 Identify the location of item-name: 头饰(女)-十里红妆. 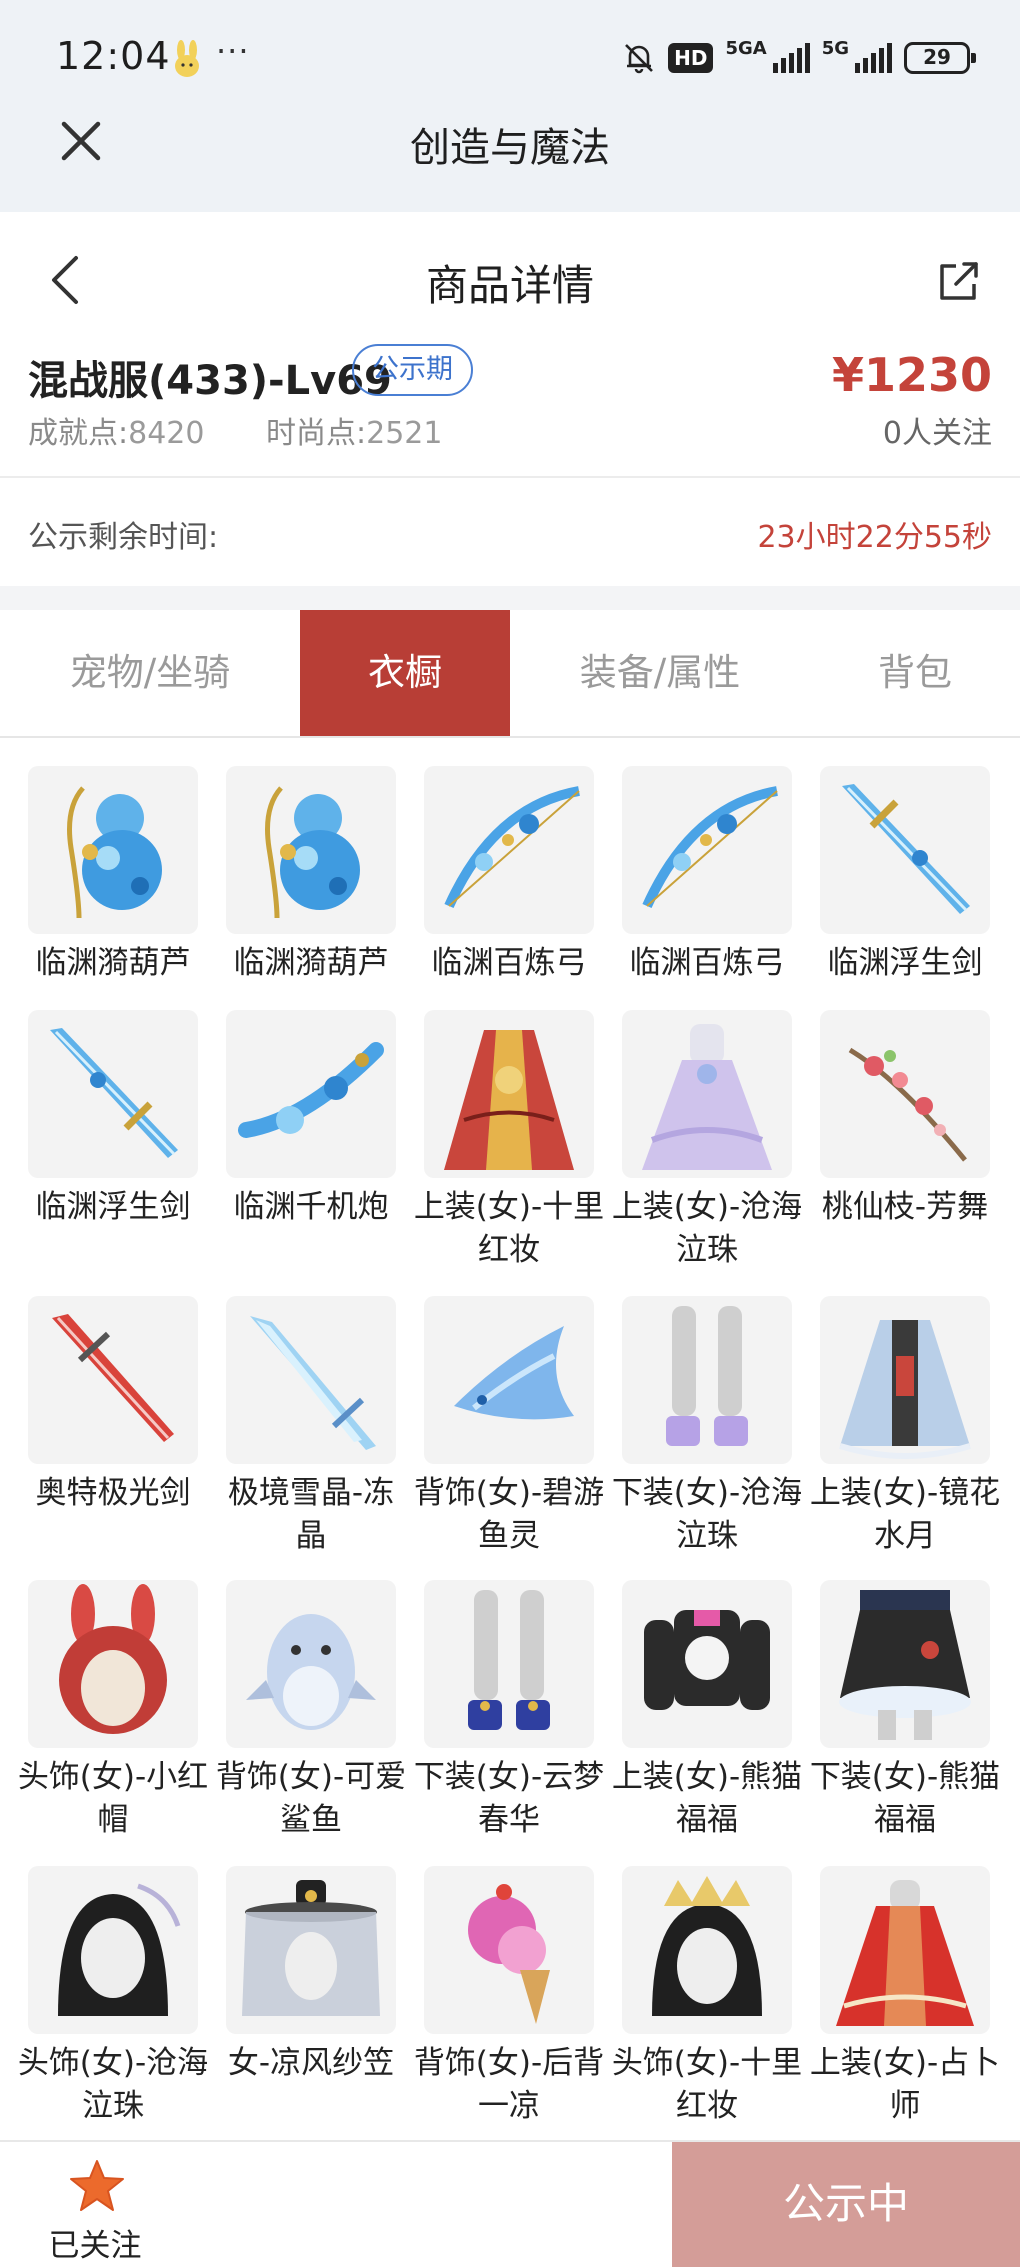
(707, 2084).